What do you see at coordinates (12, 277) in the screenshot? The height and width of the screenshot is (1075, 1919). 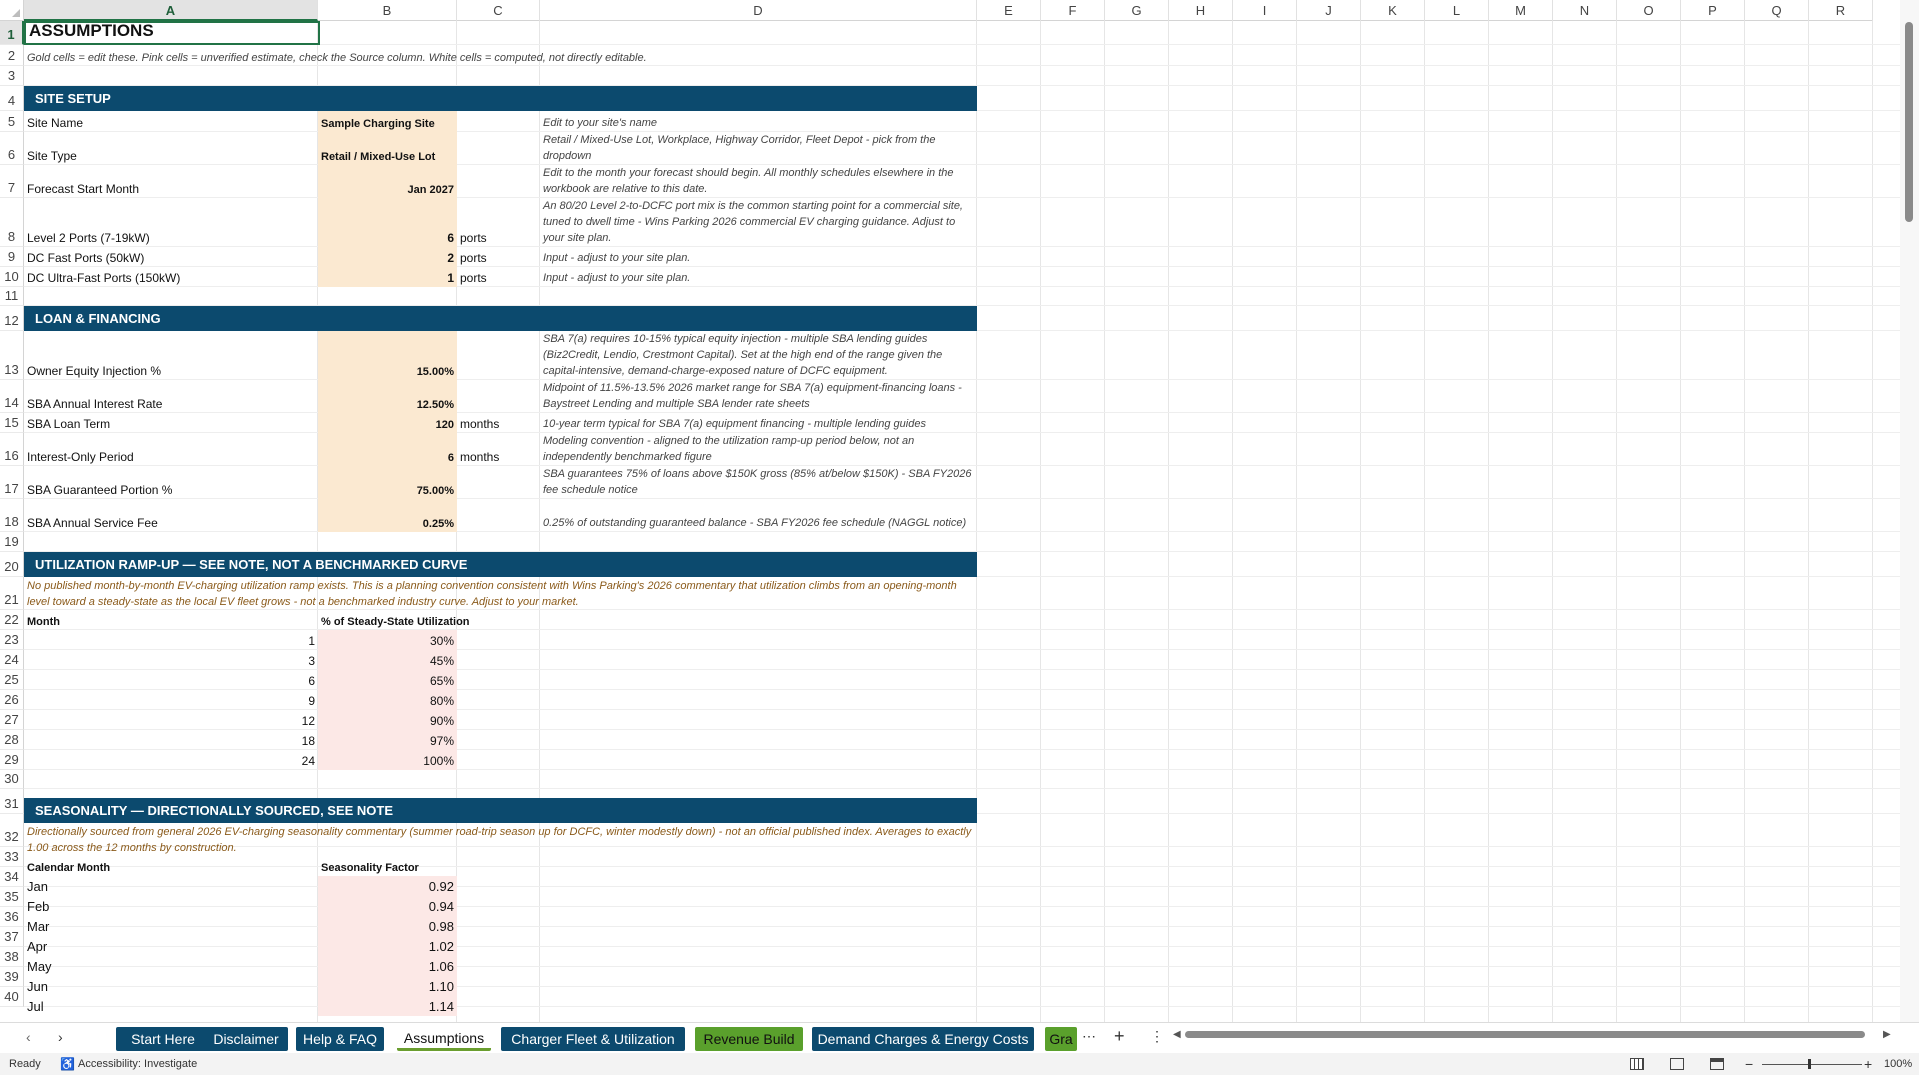 I see `row-header-10: 10` at bounding box center [12, 277].